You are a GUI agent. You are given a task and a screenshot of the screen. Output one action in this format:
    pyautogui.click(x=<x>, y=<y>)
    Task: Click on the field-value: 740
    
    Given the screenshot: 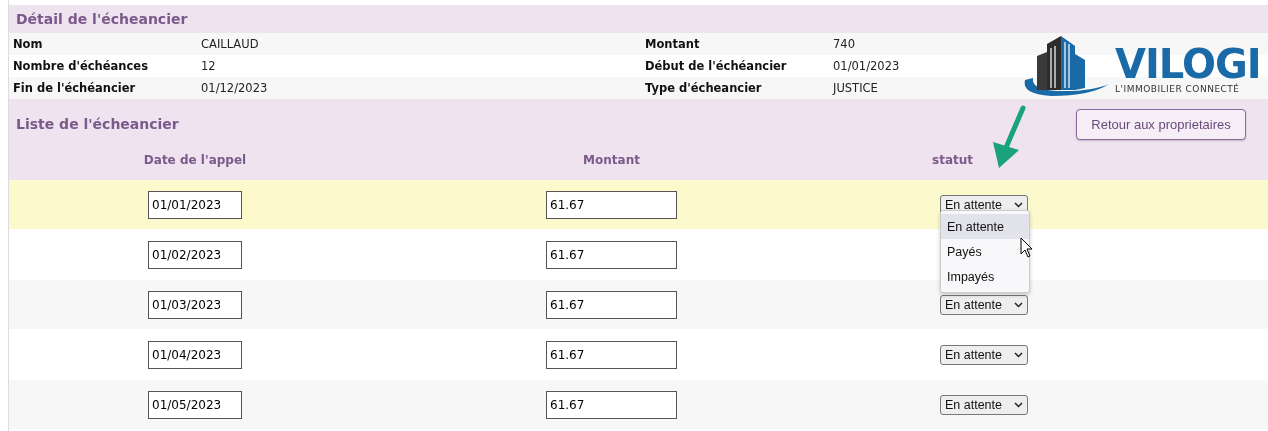 What is the action you would take?
    pyautogui.click(x=844, y=44)
    